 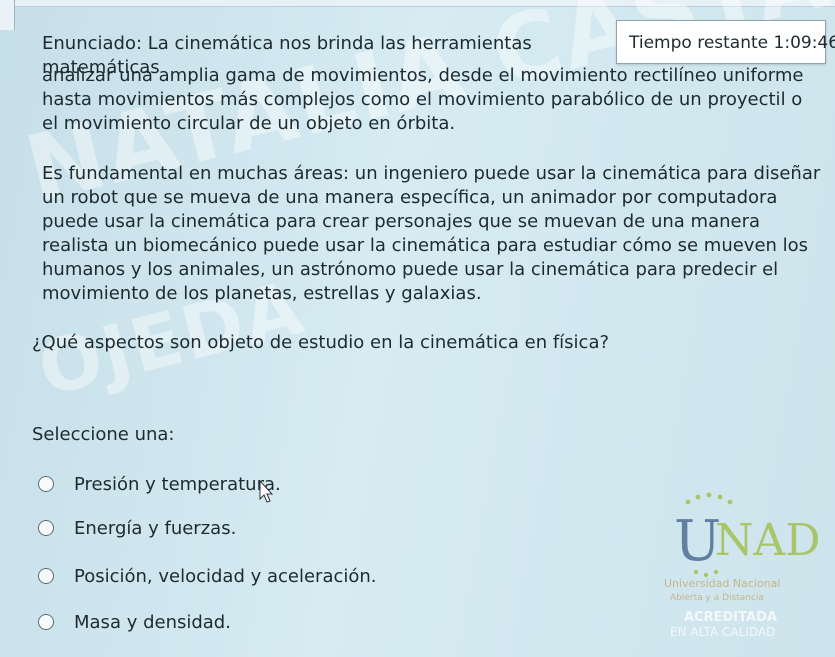 What do you see at coordinates (768, 540) in the screenshot?
I see `logo-nad-letters: NAD` at bounding box center [768, 540].